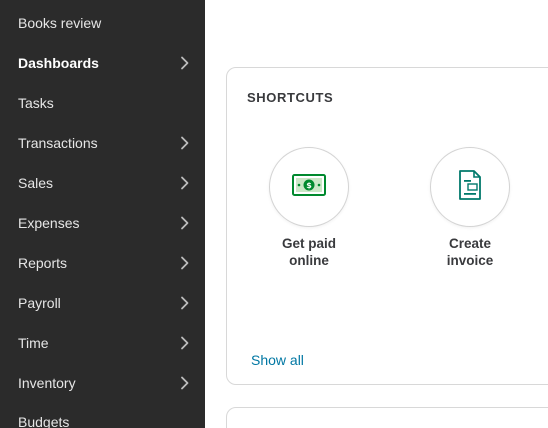  What do you see at coordinates (102, 415) in the screenshot?
I see `sidebar-item-budgets: Budgets` at bounding box center [102, 415].